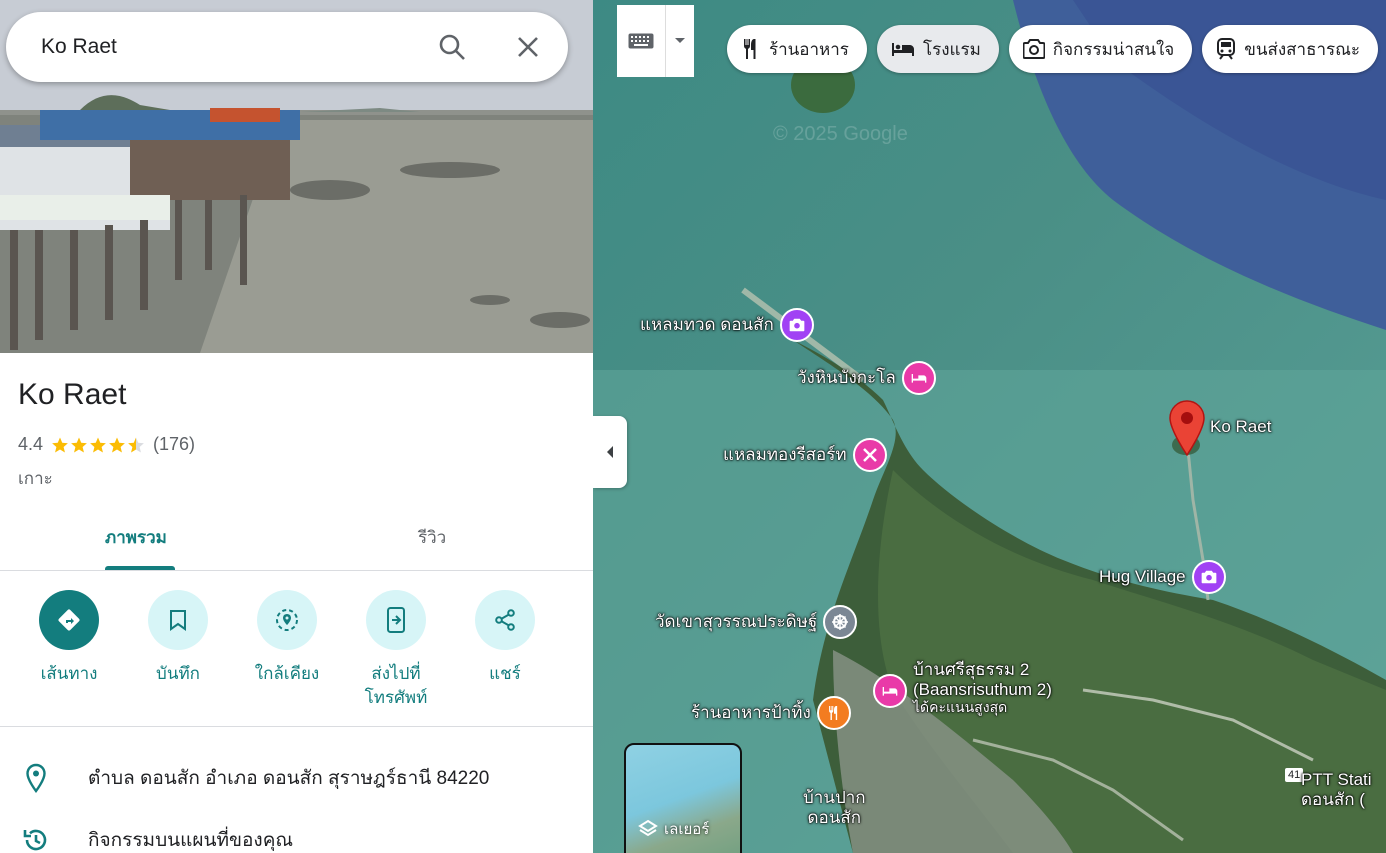 Image resolution: width=1386 pixels, height=853 pixels. I want to click on resort-pin-icon, so click(869, 455).